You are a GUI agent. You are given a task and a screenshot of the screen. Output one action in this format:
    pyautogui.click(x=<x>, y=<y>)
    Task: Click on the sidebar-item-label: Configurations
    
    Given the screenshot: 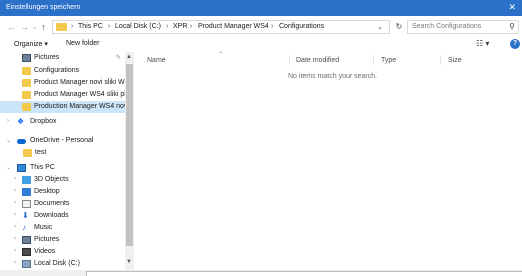 What is the action you would take?
    pyautogui.click(x=57, y=70)
    